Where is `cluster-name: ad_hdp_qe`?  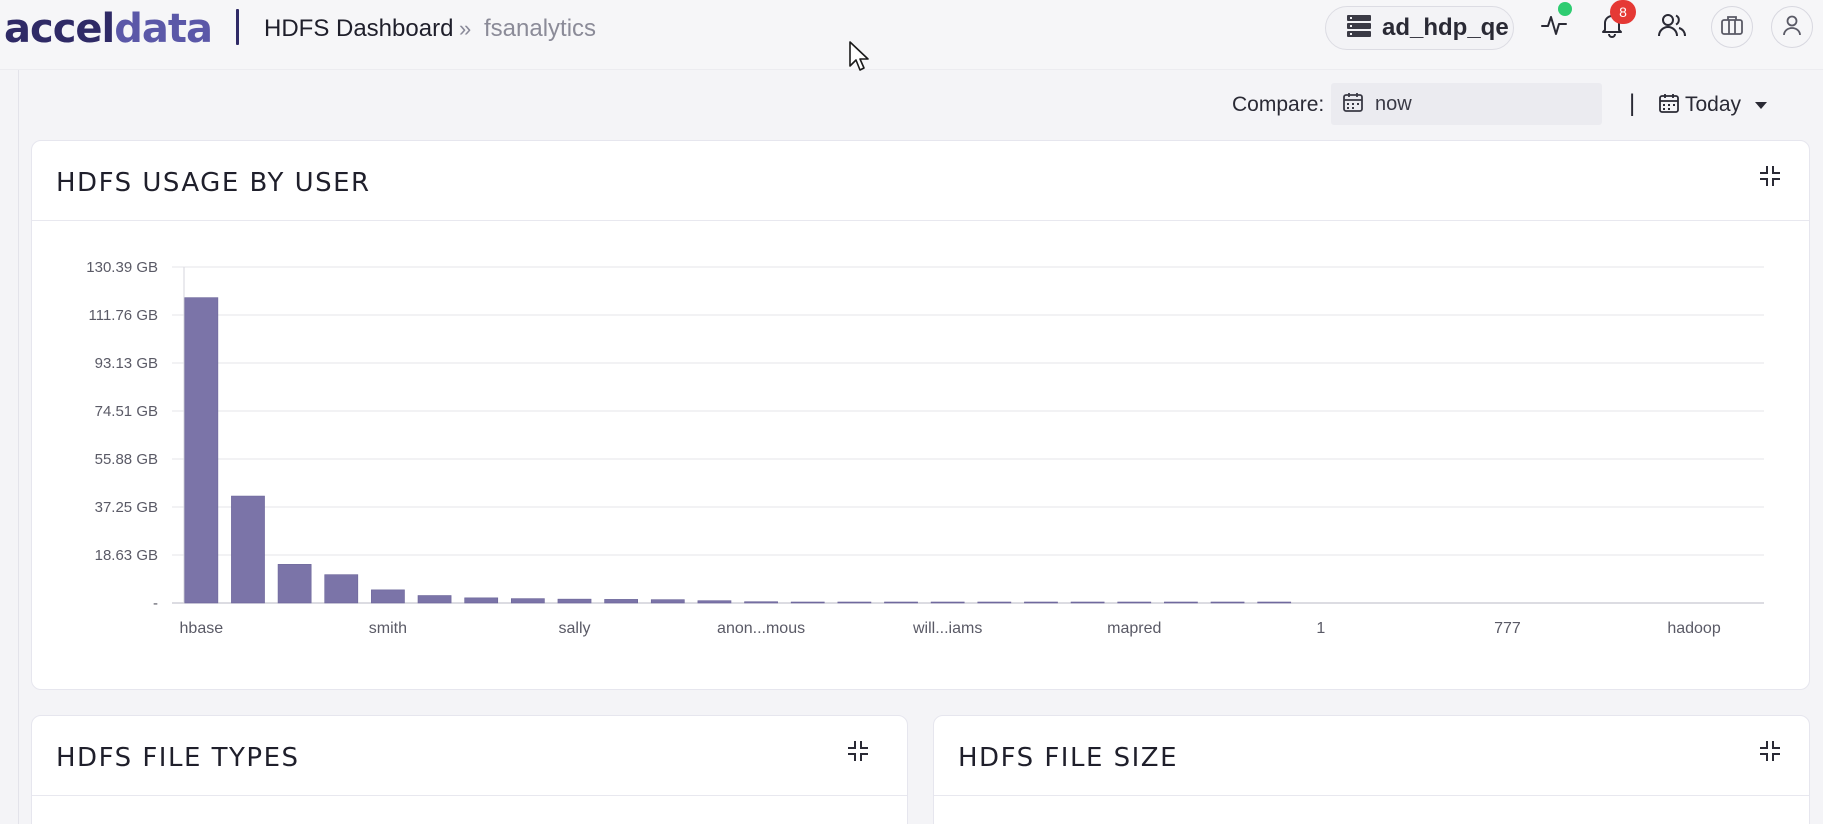
cluster-name: ad_hdp_qe is located at coordinates (1445, 27).